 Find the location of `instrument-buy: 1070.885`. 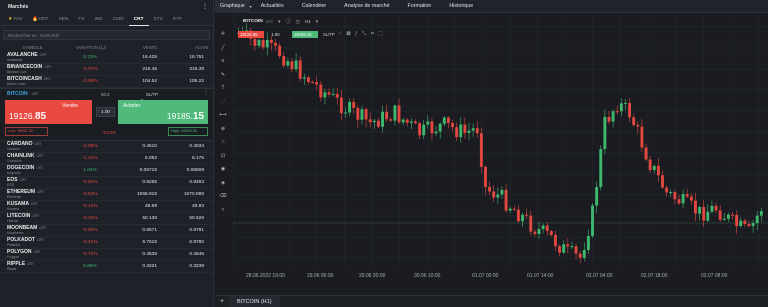

instrument-buy: 1070.885 is located at coordinates (180, 194).